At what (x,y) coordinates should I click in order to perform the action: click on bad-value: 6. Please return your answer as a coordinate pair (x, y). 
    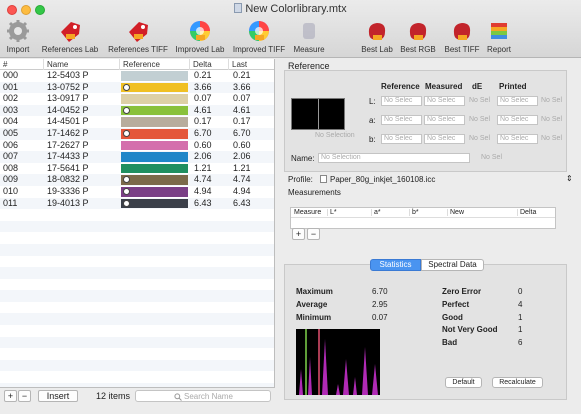
    Looking at the image, I should click on (520, 342).